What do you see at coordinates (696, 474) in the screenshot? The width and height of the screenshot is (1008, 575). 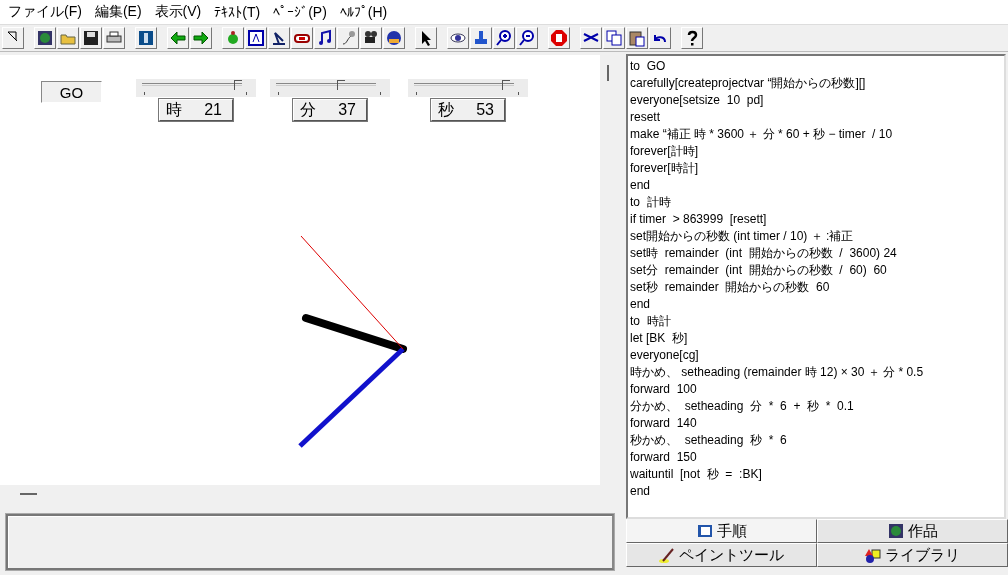 I see `code-line: waituntil [not 秒 = :BK]` at bounding box center [696, 474].